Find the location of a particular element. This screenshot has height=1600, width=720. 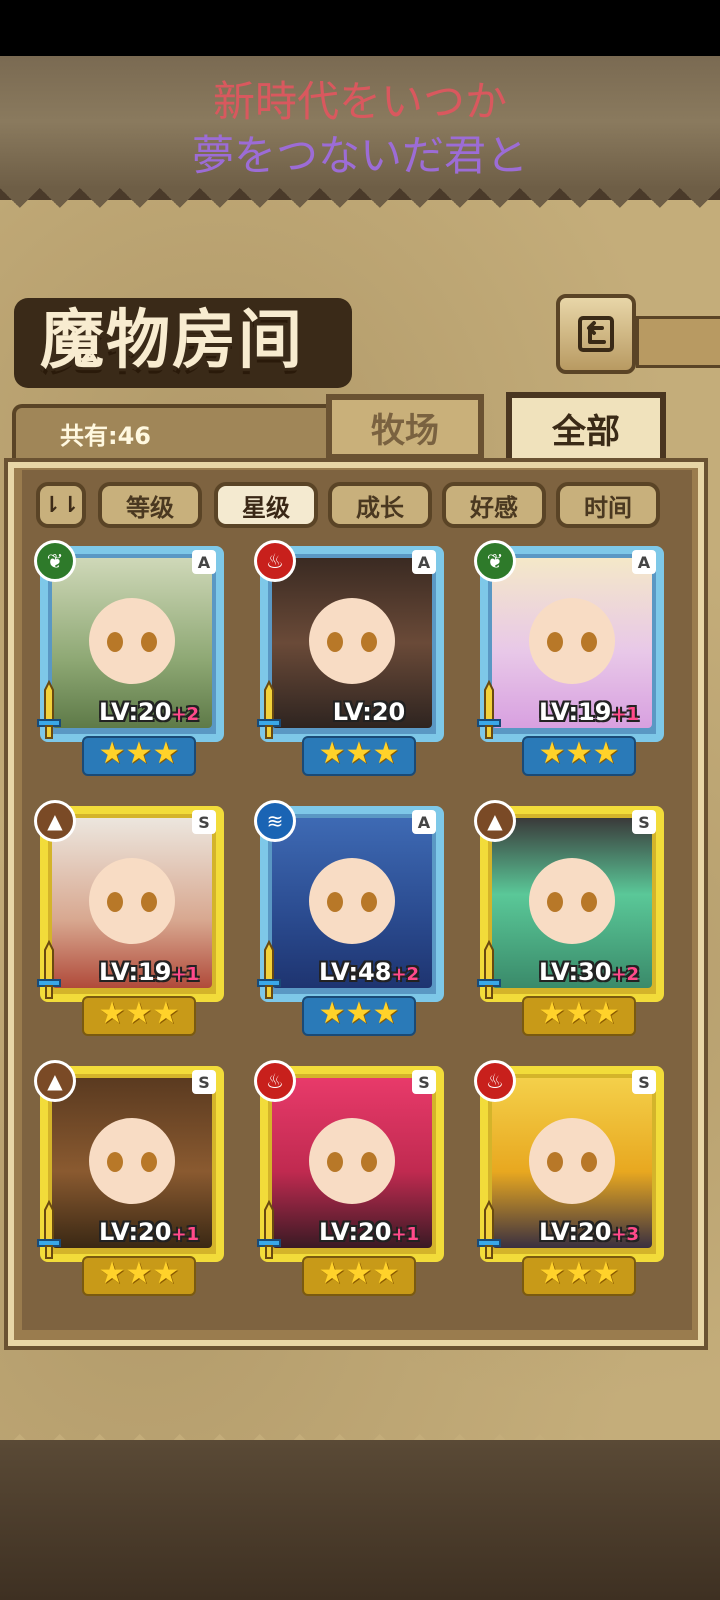

tab-farm: 牧场 is located at coordinates (405, 427).